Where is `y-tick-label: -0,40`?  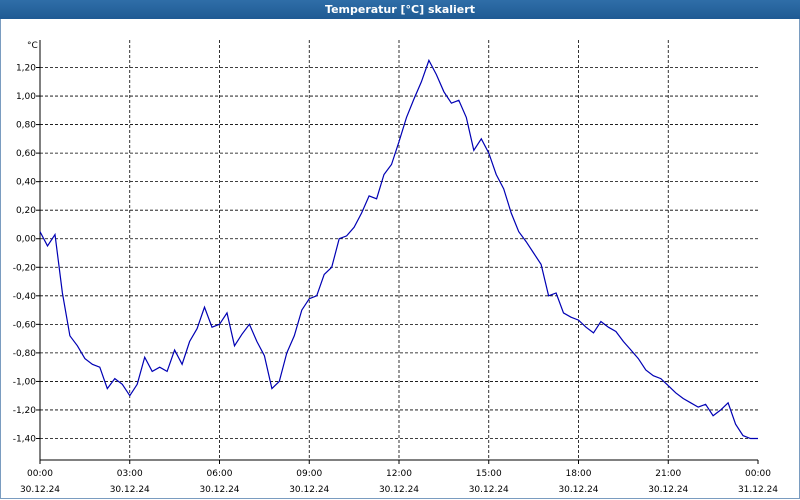 y-tick-label: -0,40 is located at coordinates (25, 297).